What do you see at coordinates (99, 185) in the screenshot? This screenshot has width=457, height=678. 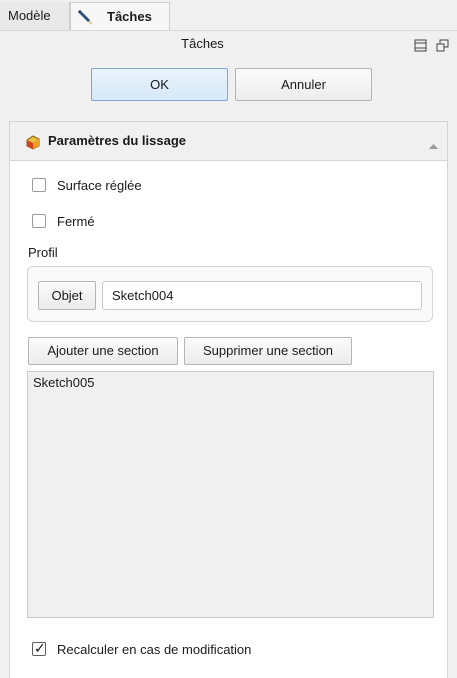 I see `ruled-surface-label: Surface réglée` at bounding box center [99, 185].